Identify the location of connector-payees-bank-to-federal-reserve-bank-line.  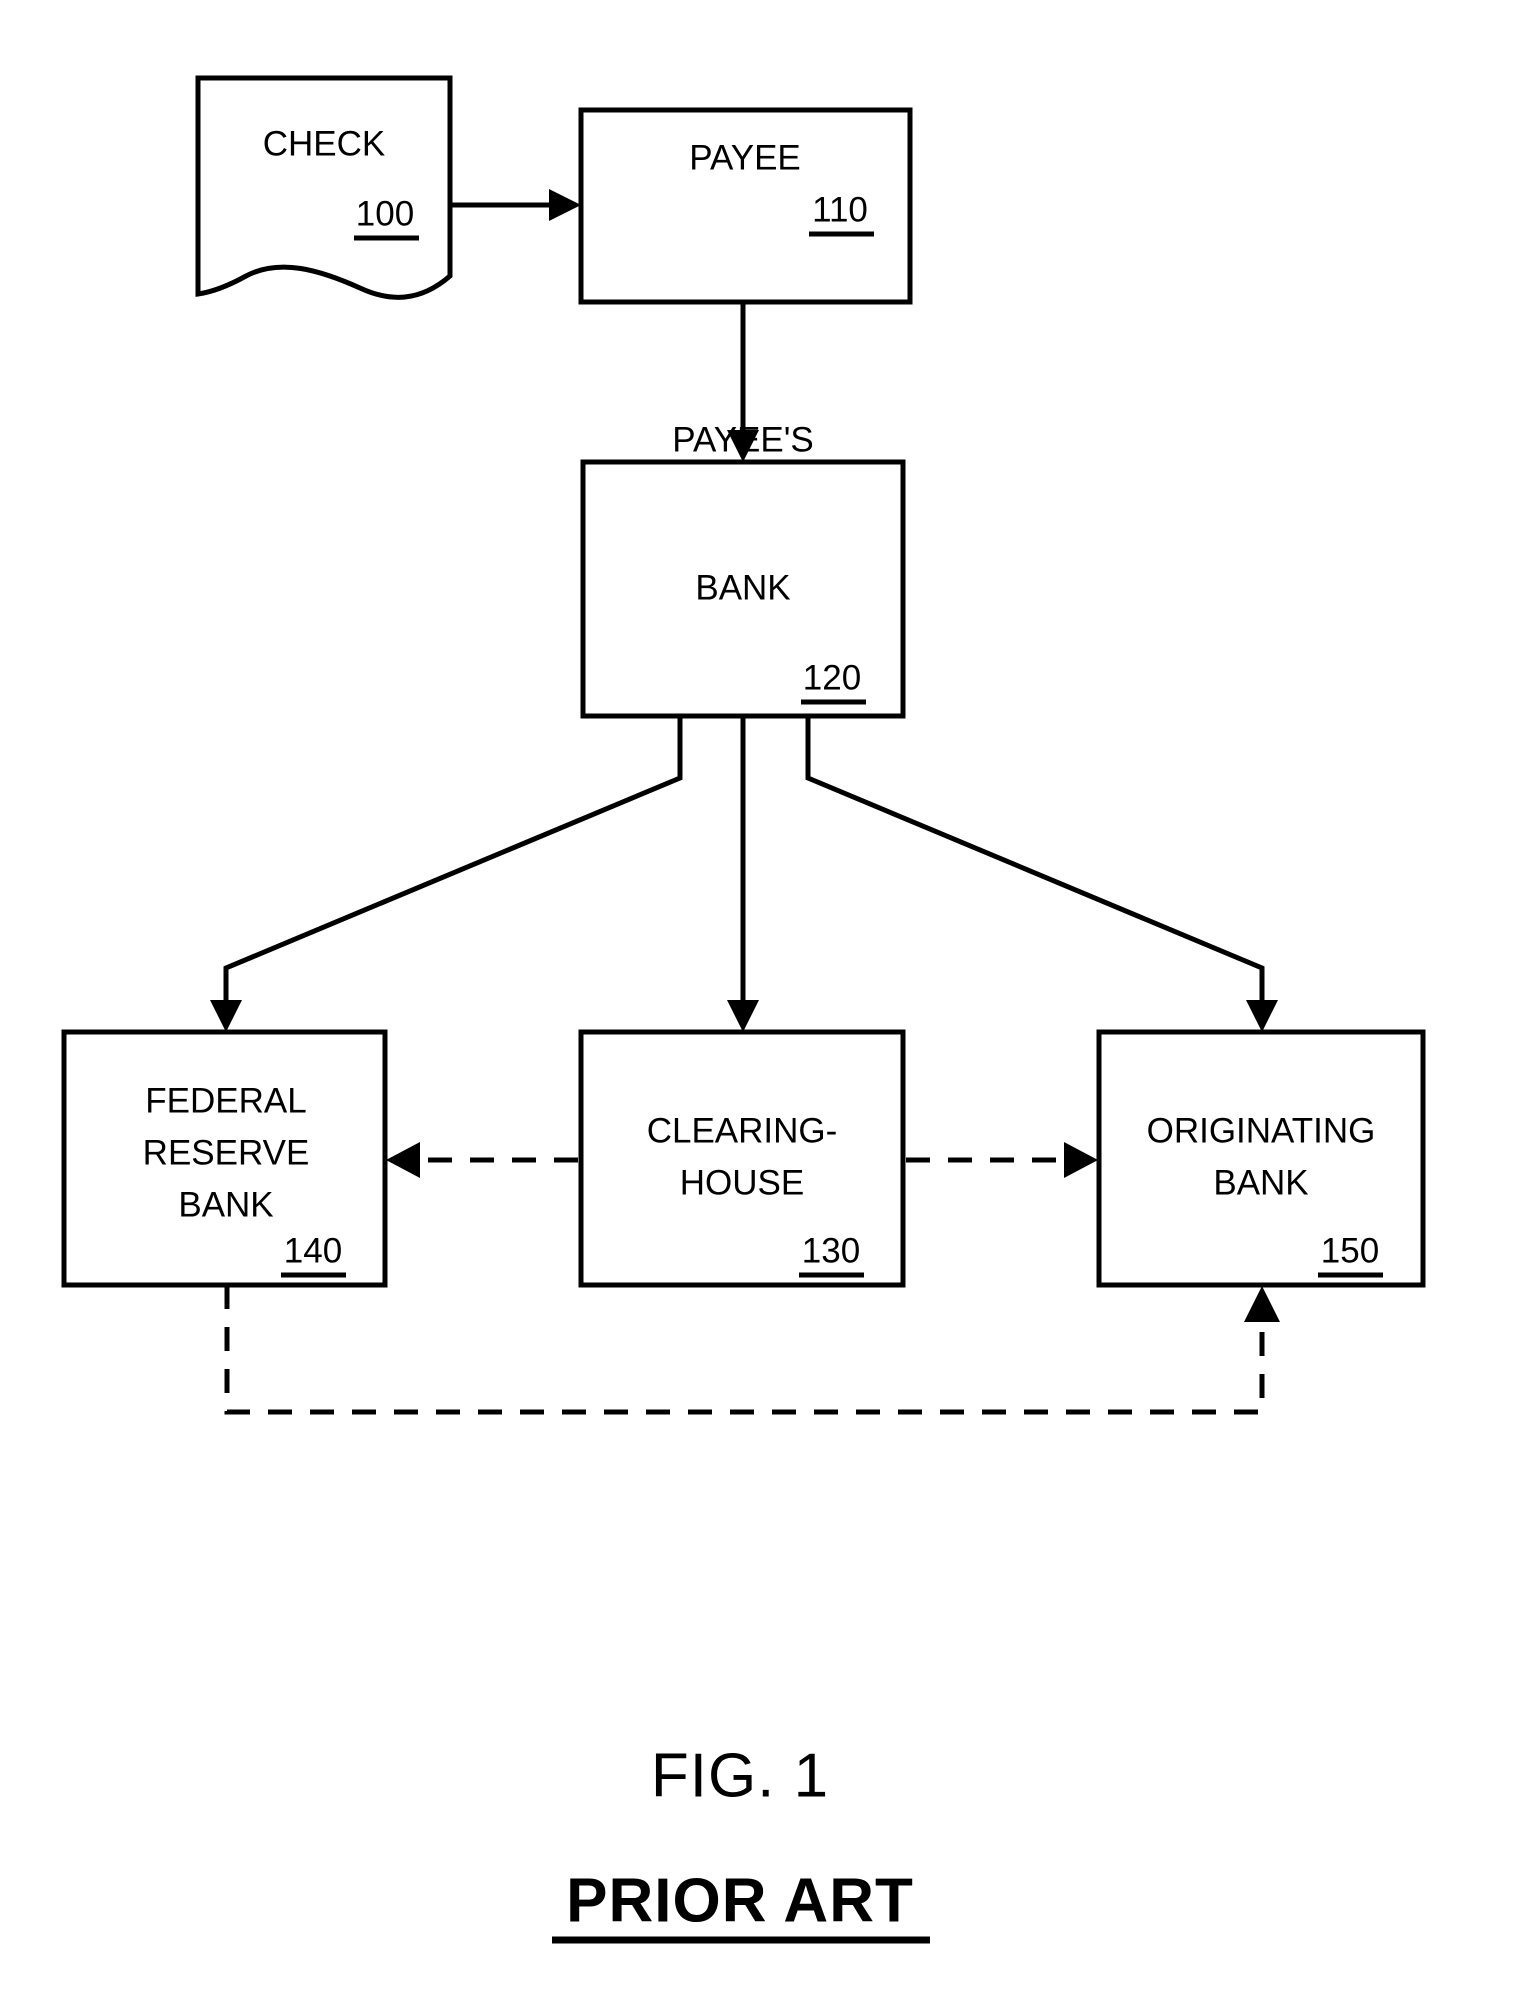
(453, 866).